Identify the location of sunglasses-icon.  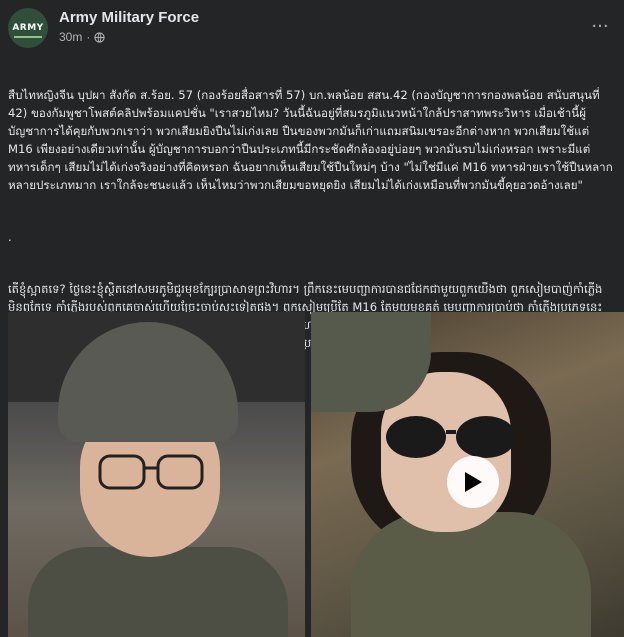
(451, 437).